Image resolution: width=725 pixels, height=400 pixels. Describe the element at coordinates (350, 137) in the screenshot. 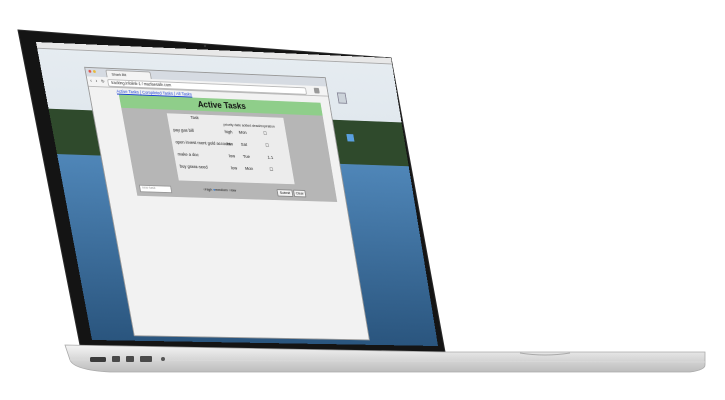

I see `desktop-folder-icon` at that location.